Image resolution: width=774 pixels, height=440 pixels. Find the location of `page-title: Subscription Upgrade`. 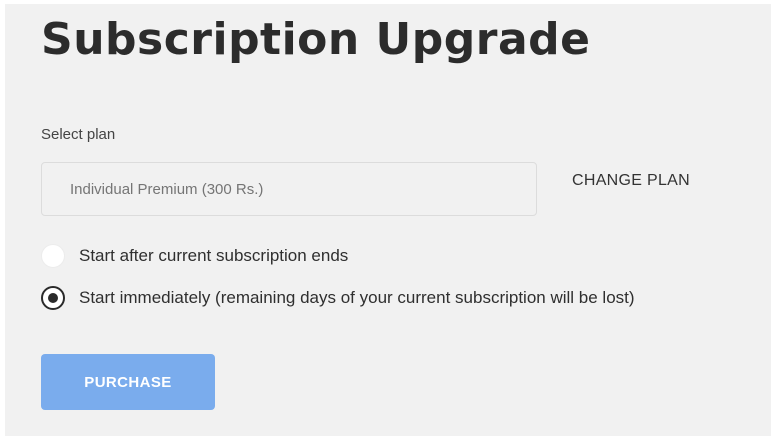

page-title: Subscription Upgrade is located at coordinates (316, 39).